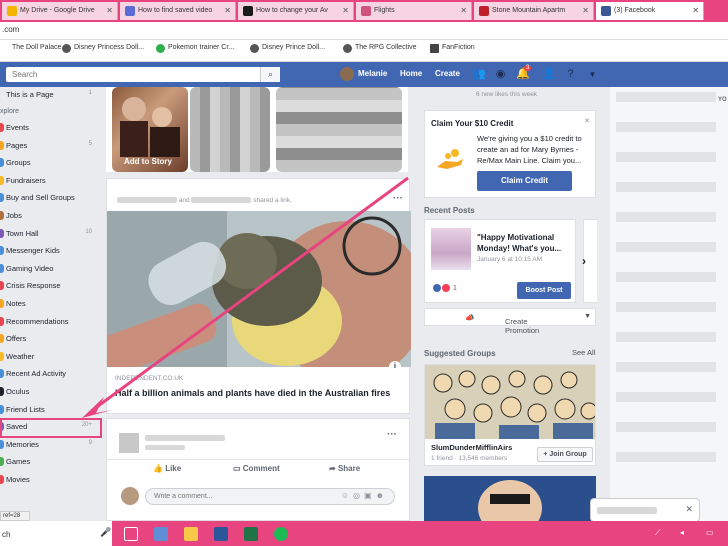 Image resolution: width=728 pixels, height=546 pixels. What do you see at coordinates (344, 468) in the screenshot?
I see `share-button: ➦ Share` at bounding box center [344, 468].